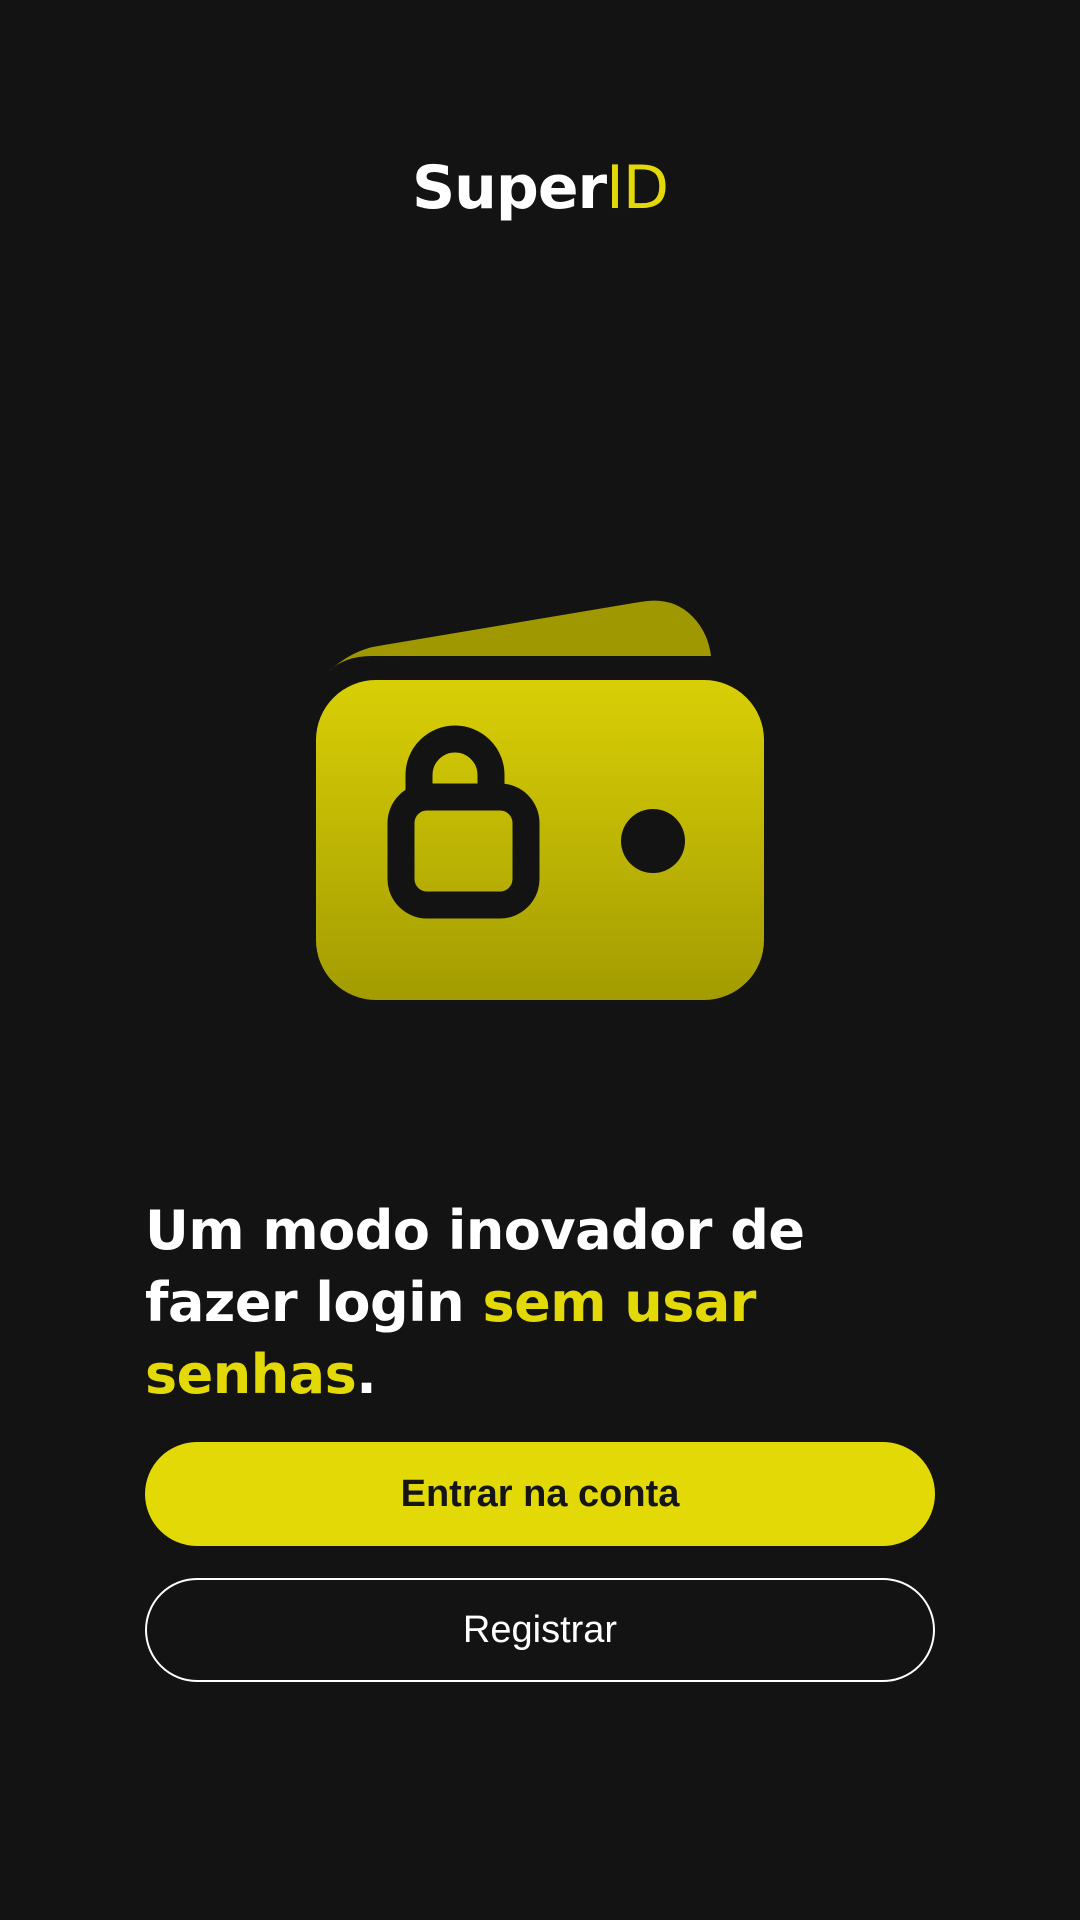  What do you see at coordinates (366, 1374) in the screenshot?
I see `headline-period: .` at bounding box center [366, 1374].